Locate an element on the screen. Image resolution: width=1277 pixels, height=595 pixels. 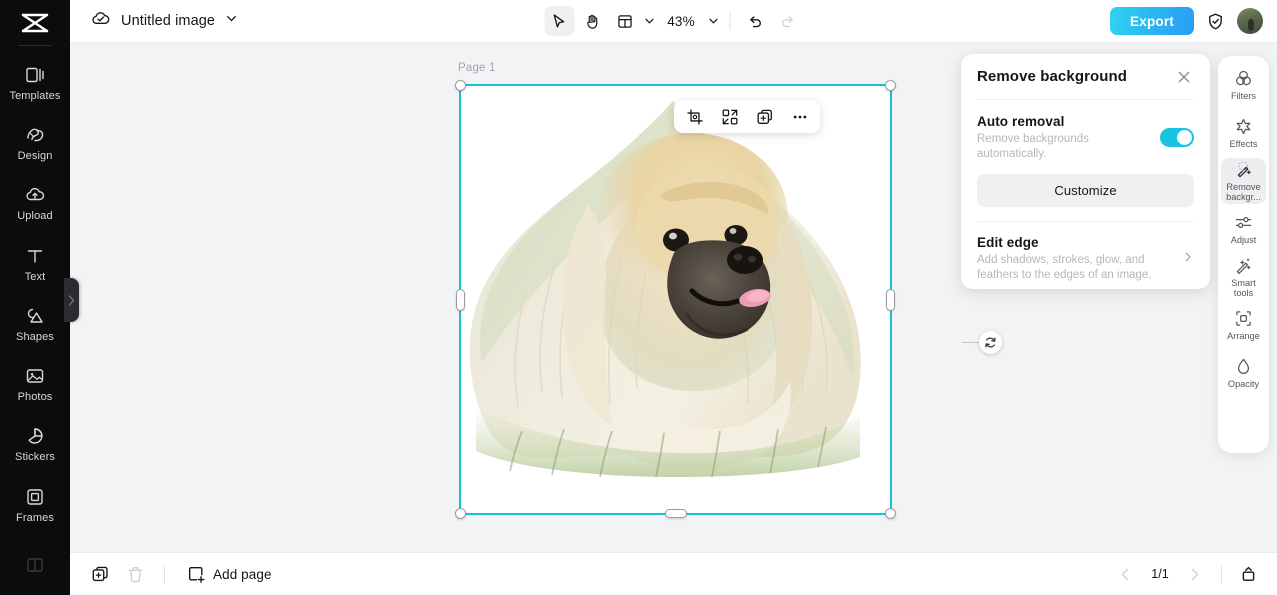
right-item-arrange: Arrange is located at coordinates (1243, 325).